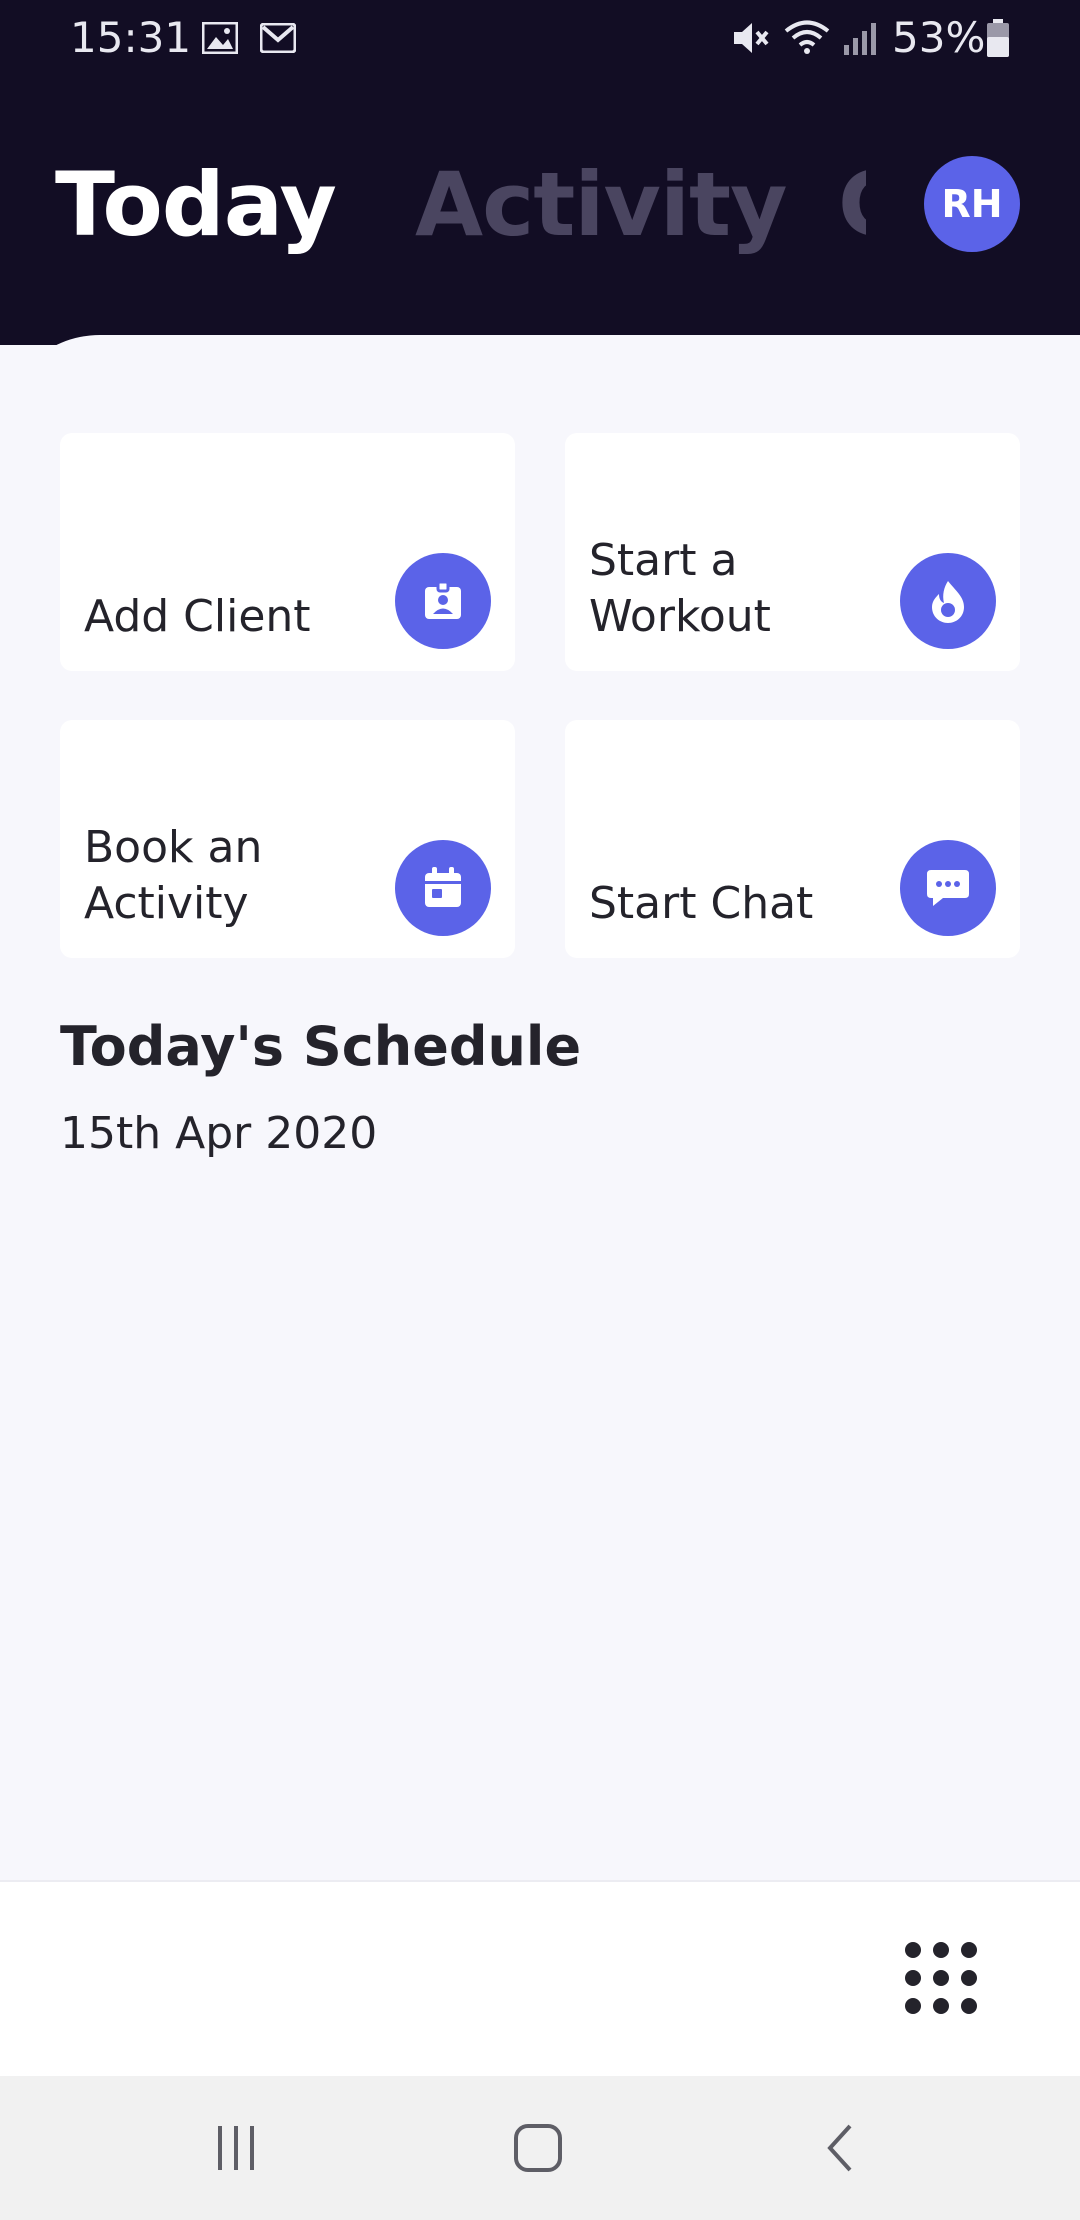 Image resolution: width=1080 pixels, height=2220 pixels. I want to click on chat-bubble-icon, so click(948, 888).